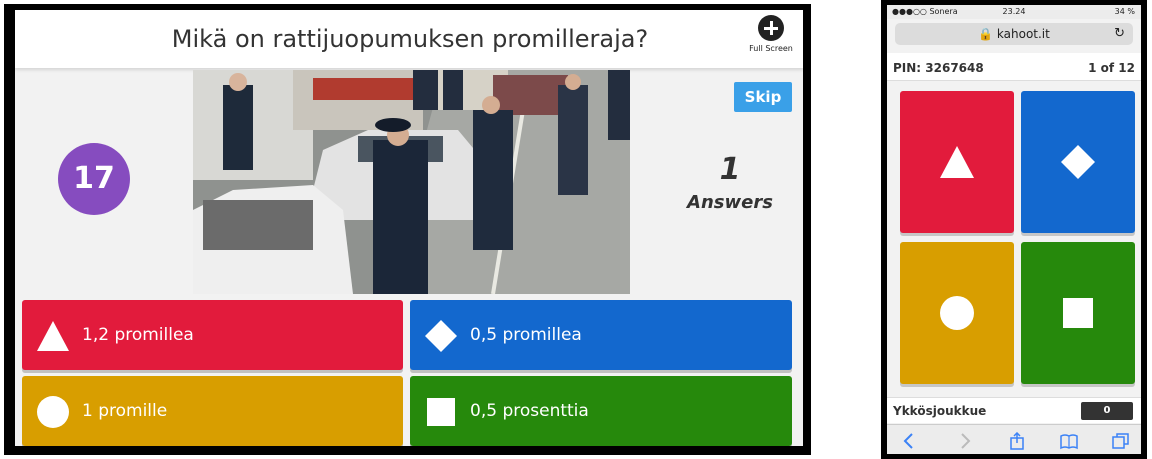  Describe the element at coordinates (601, 411) in the screenshot. I see `answer-option-green: 0,5 prosenttia` at that location.